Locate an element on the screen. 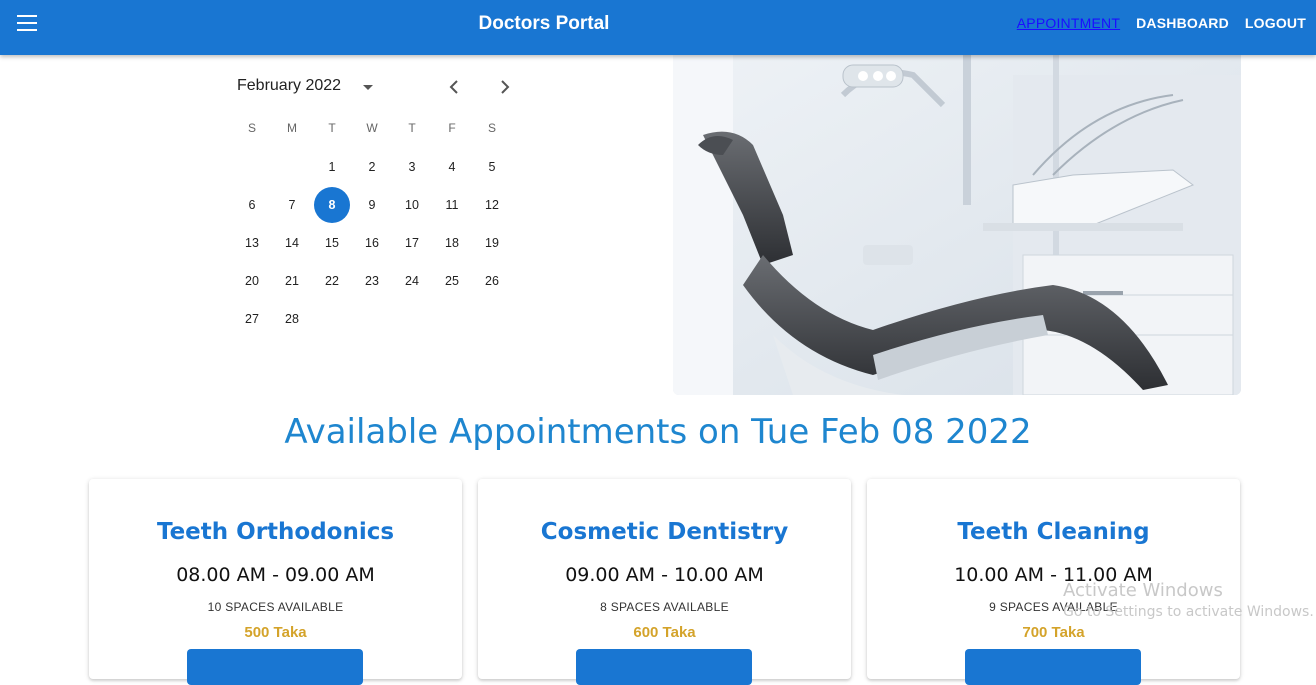 This screenshot has width=1316, height=685. calendar-day-number: 11 is located at coordinates (452, 205).